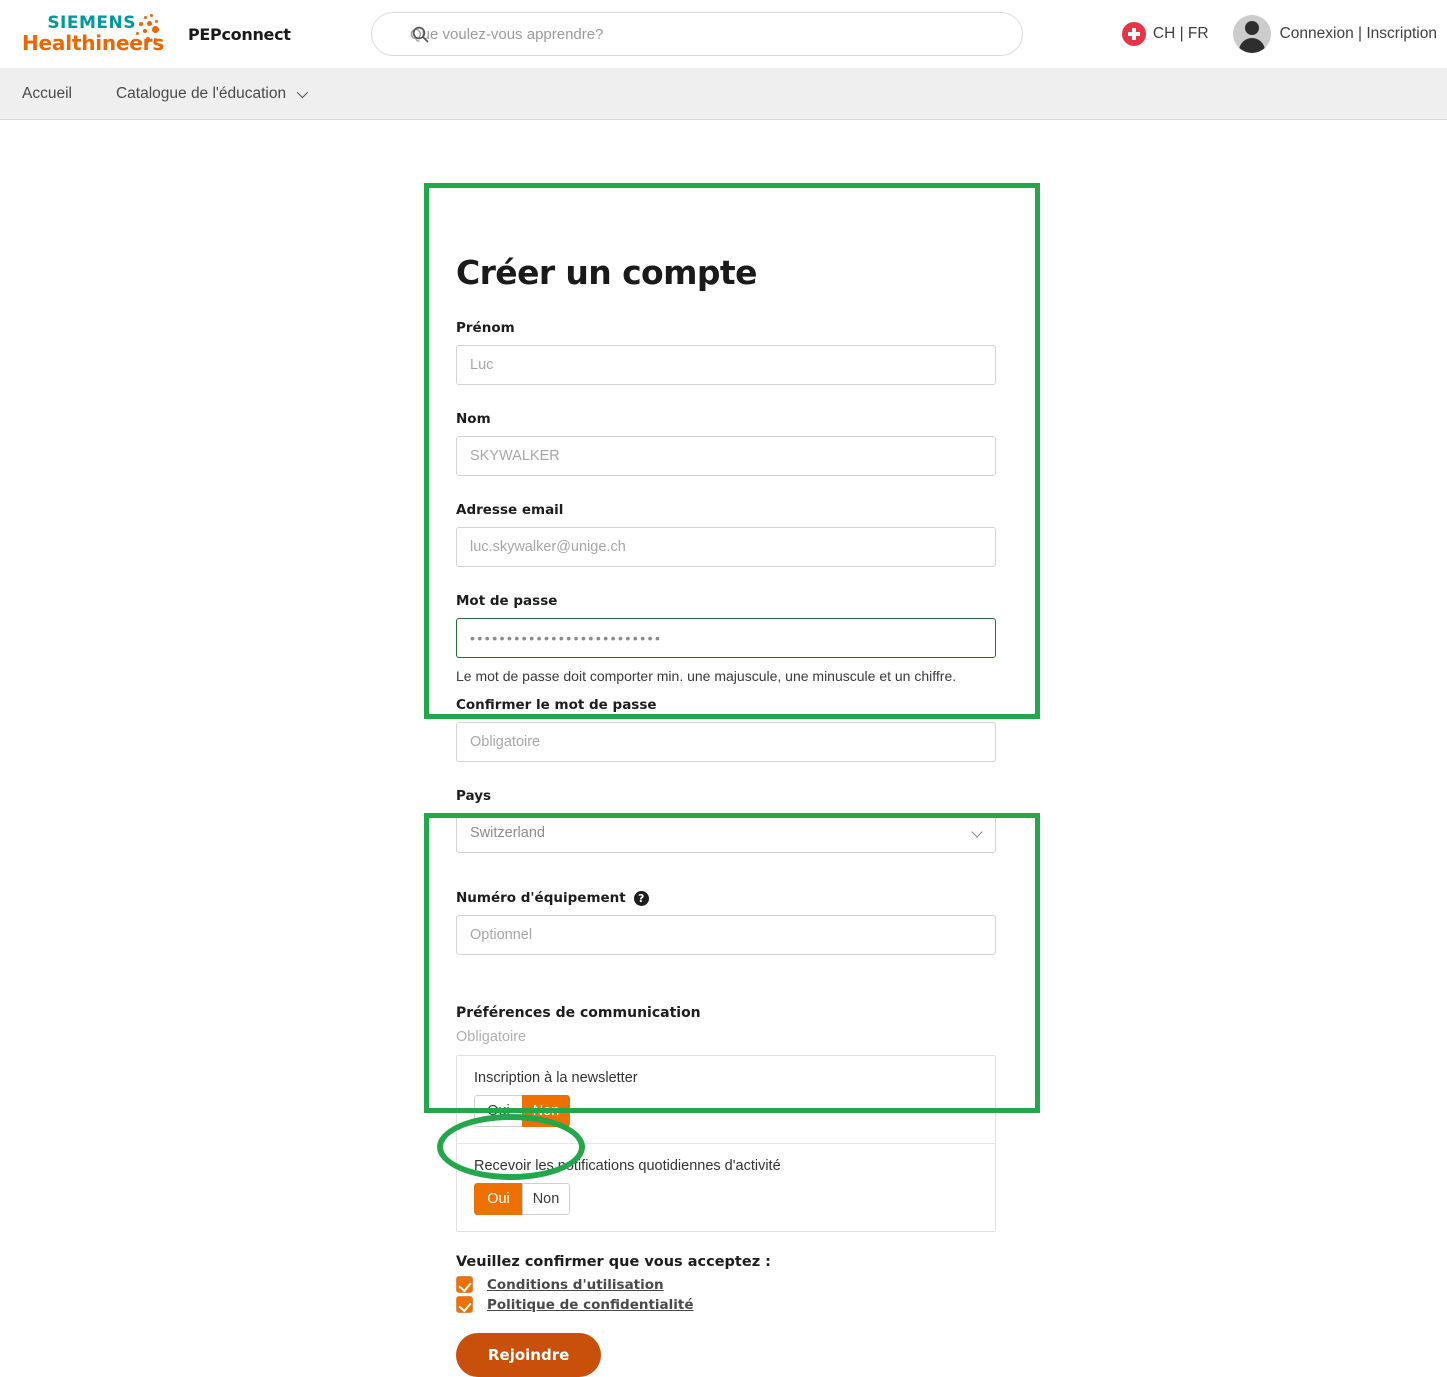 The width and height of the screenshot is (1447, 1377). I want to click on daily-notifications-yes-button: Oui, so click(498, 1199).